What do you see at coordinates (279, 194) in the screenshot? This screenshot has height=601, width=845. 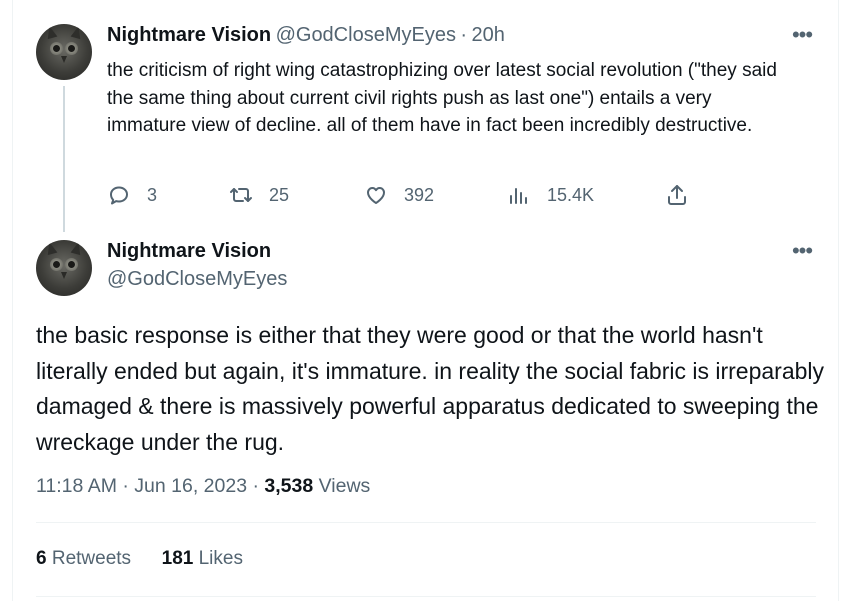 I see `retweet-count: 25` at bounding box center [279, 194].